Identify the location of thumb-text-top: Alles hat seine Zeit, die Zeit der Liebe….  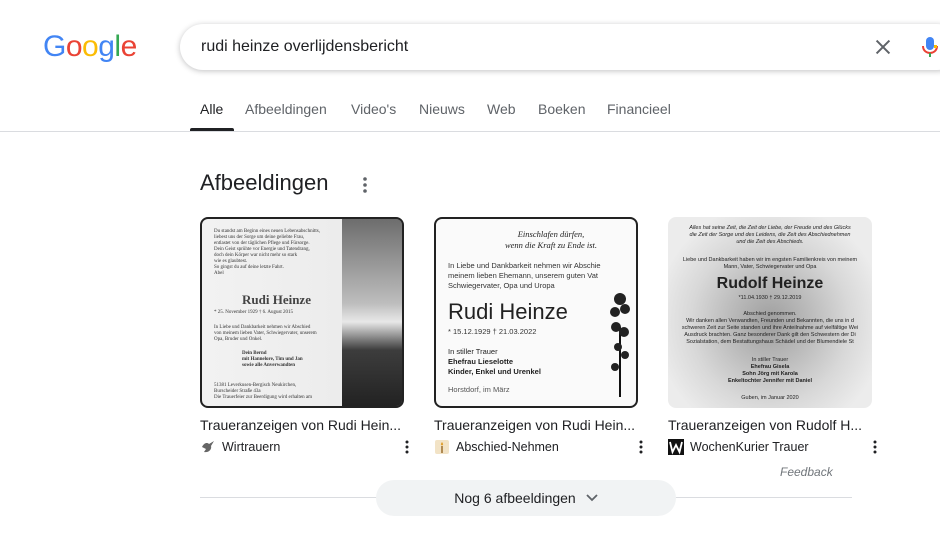
(770, 235).